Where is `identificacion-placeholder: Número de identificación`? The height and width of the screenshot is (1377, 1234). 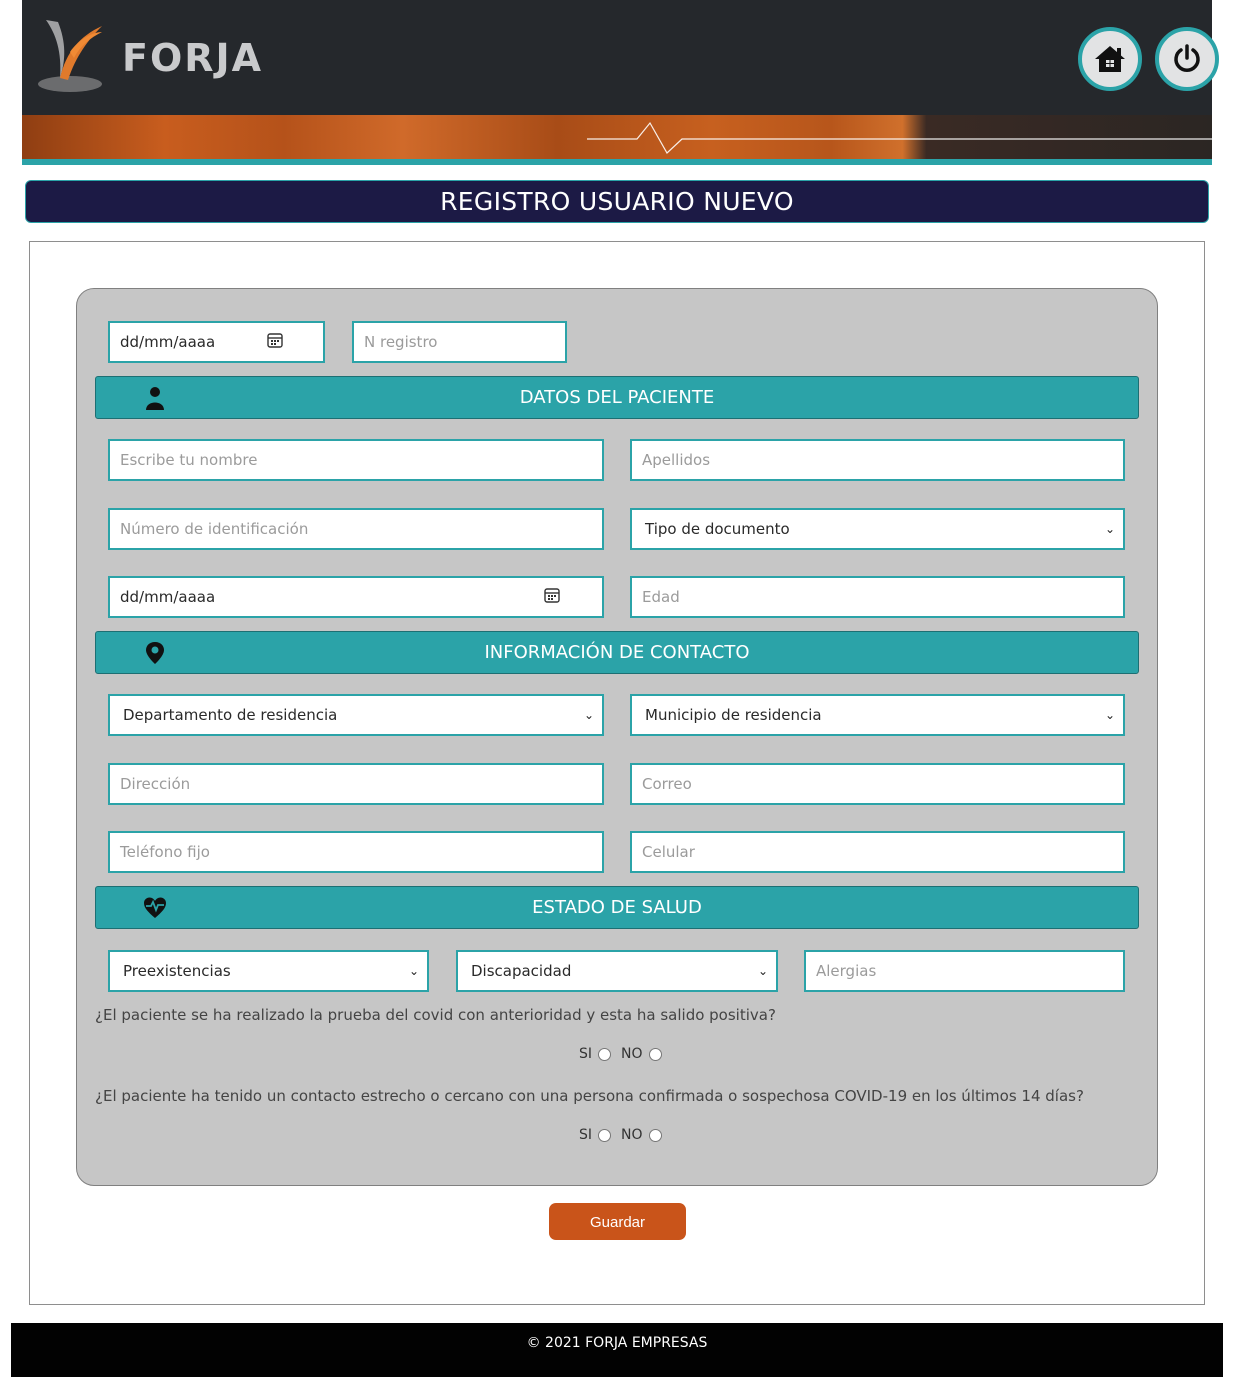
identificacion-placeholder: Número de identificación is located at coordinates (214, 529).